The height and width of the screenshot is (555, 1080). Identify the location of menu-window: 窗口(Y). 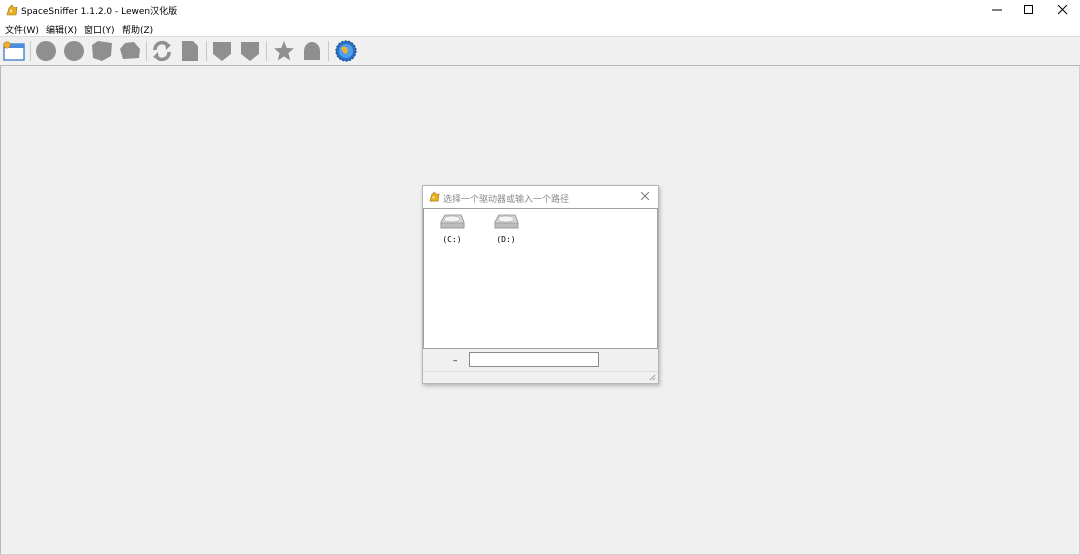
(99, 29).